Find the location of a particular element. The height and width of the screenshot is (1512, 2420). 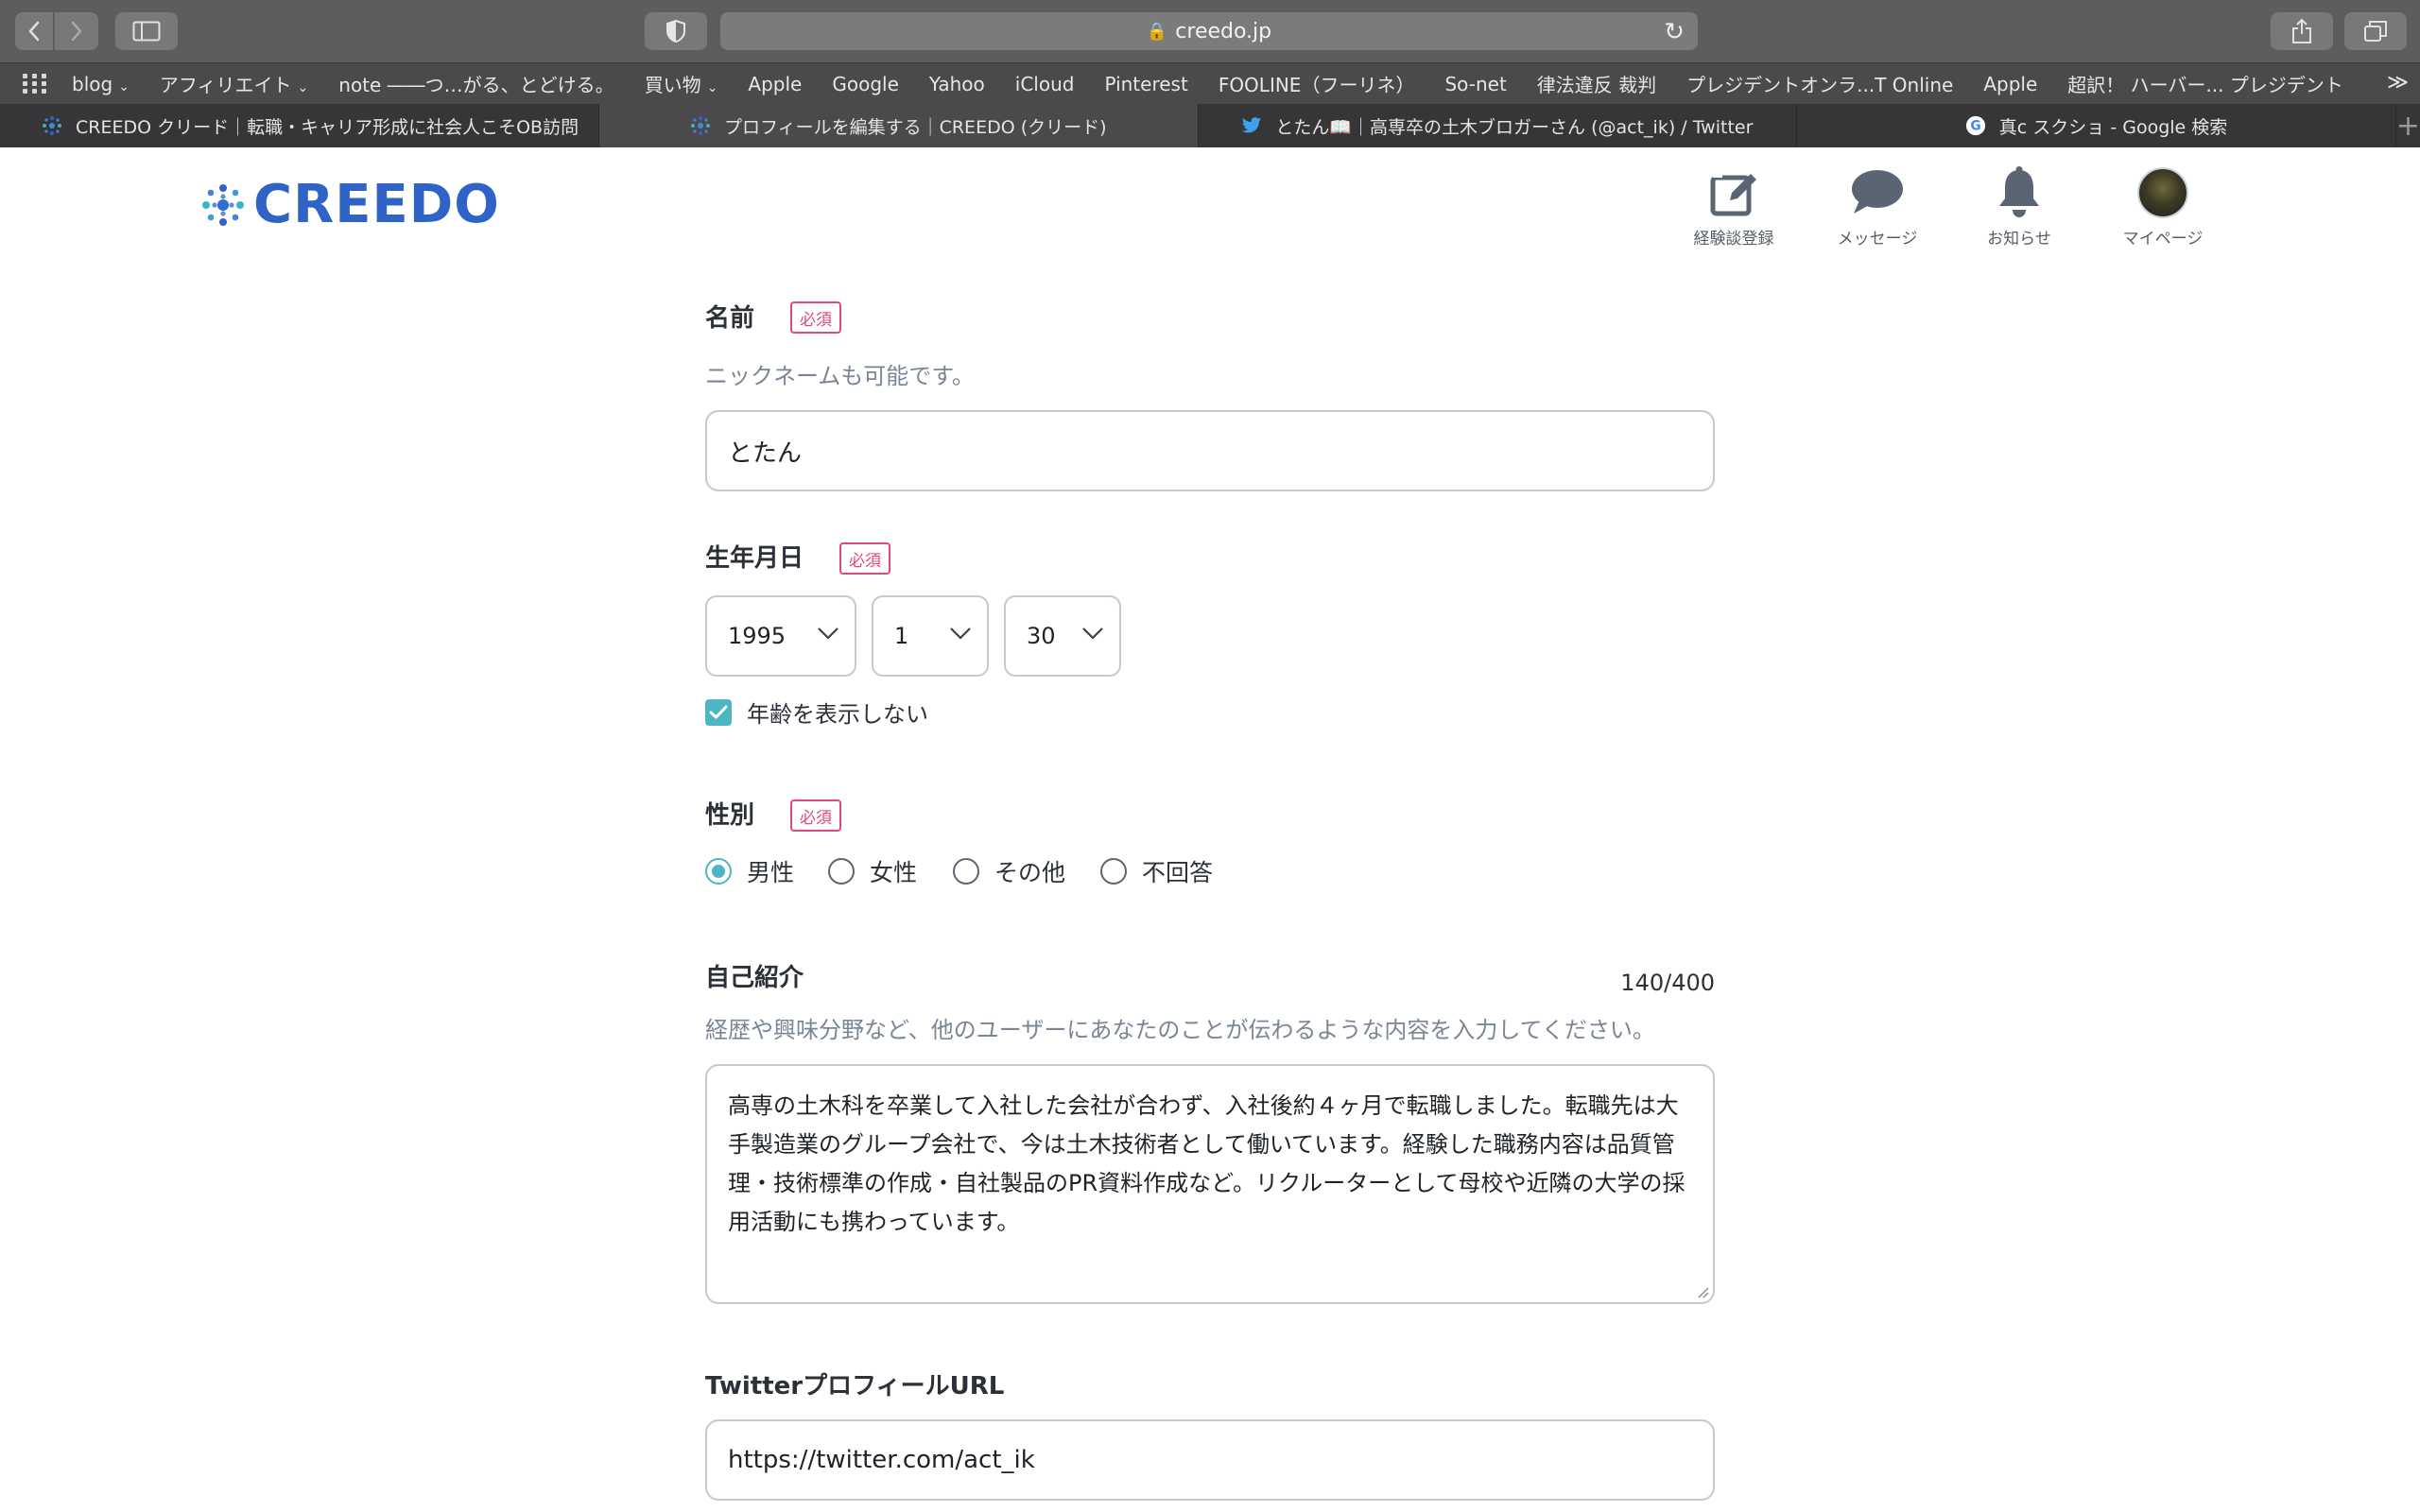

share-icon is located at coordinates (2301, 30).